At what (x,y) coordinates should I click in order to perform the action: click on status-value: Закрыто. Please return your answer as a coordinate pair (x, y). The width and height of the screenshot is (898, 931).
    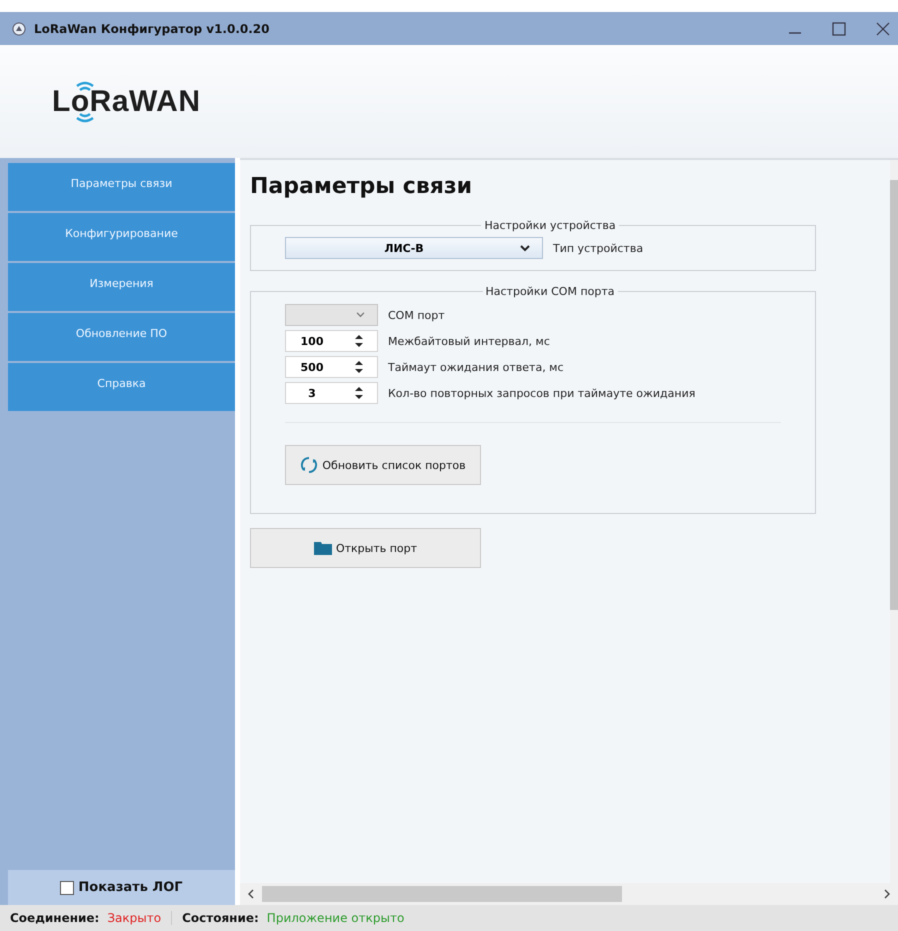
    Looking at the image, I should click on (134, 918).